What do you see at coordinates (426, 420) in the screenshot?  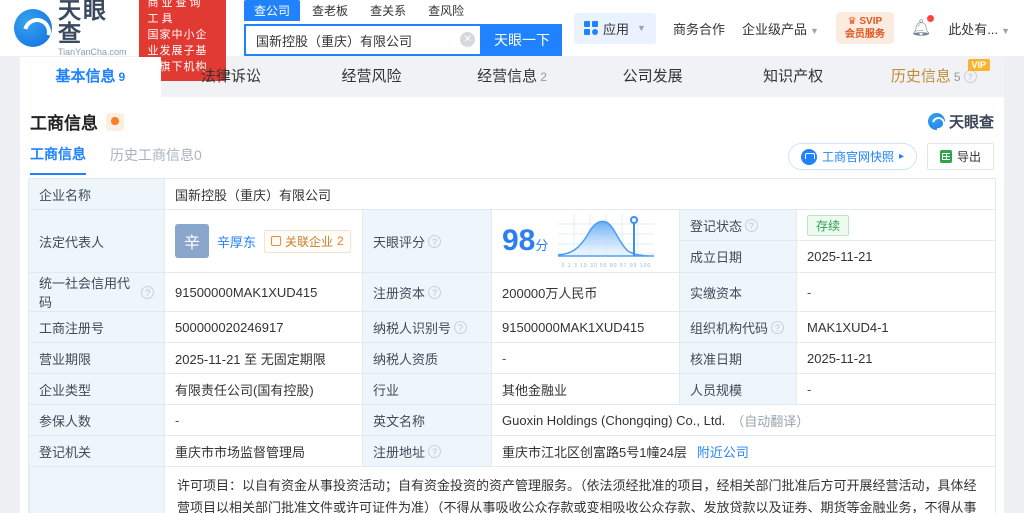 I see `field-label: 英文名称` at bounding box center [426, 420].